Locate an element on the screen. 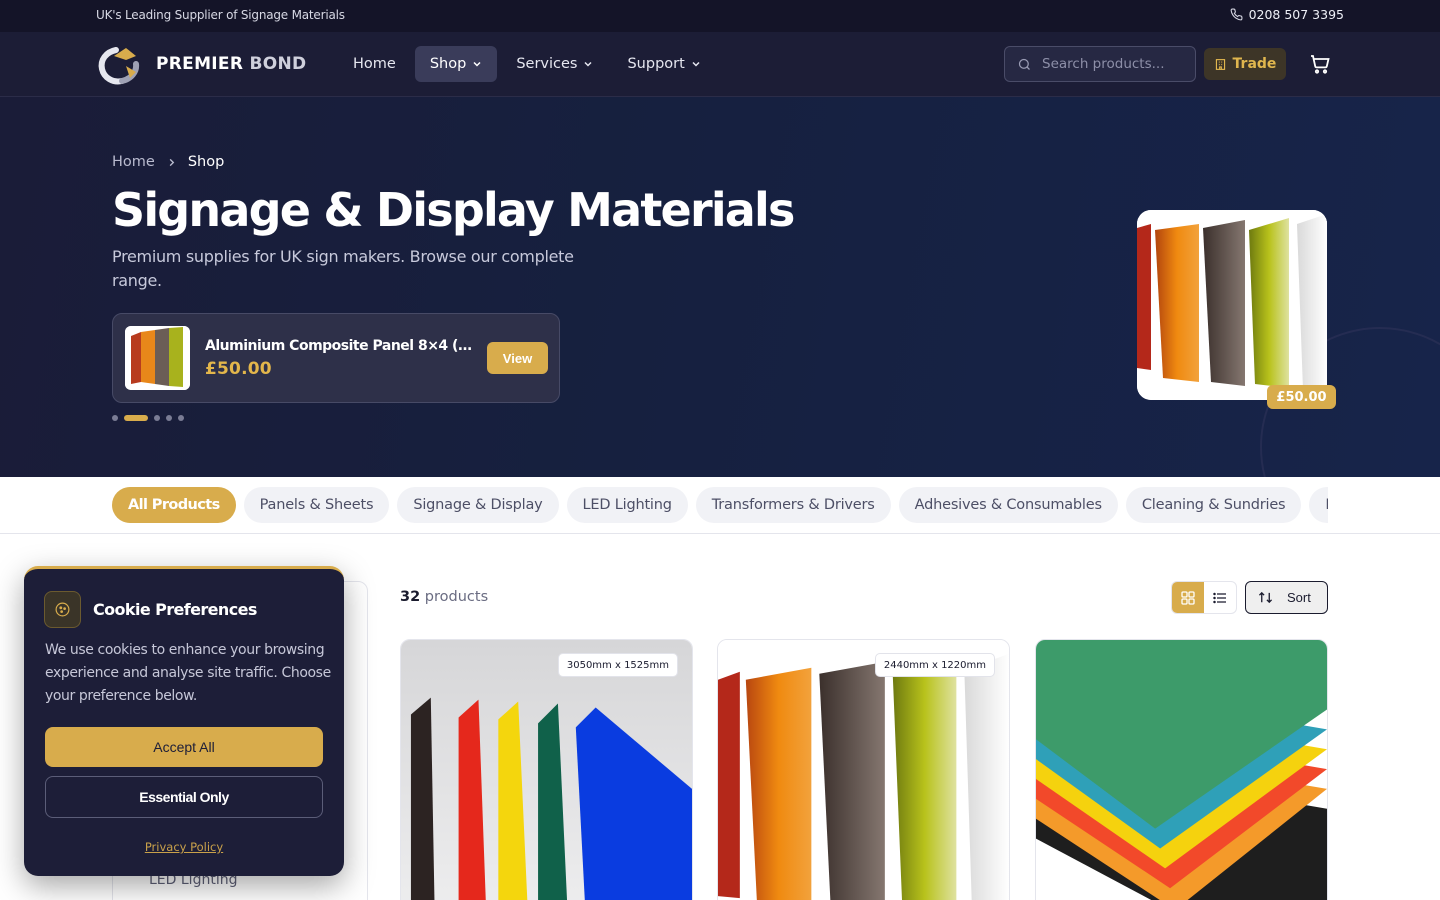 This screenshot has height=900, width=1440. list-view-button is located at coordinates (1220, 597).